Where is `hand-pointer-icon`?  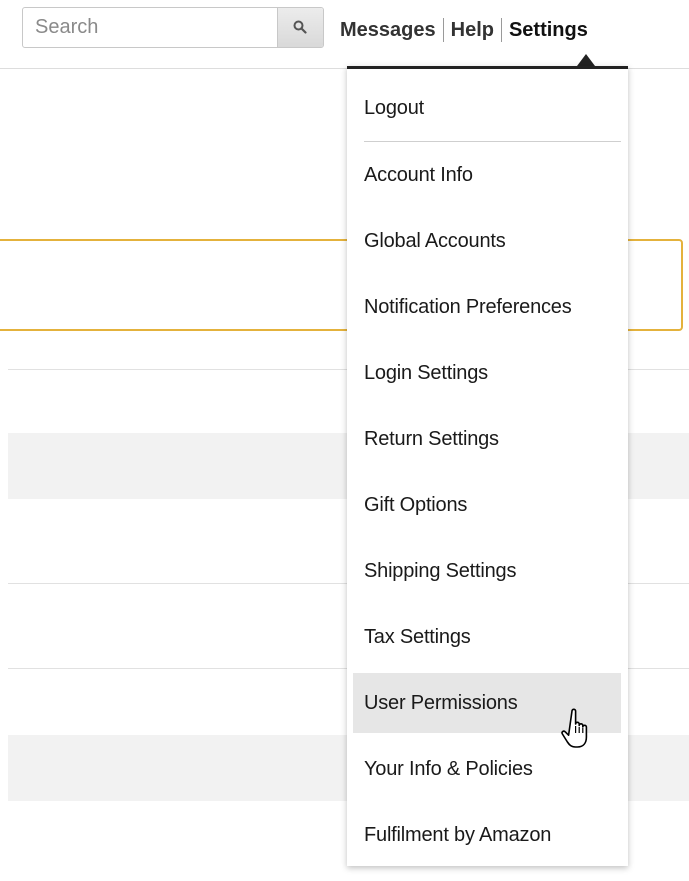
hand-pointer-icon is located at coordinates (579, 731).